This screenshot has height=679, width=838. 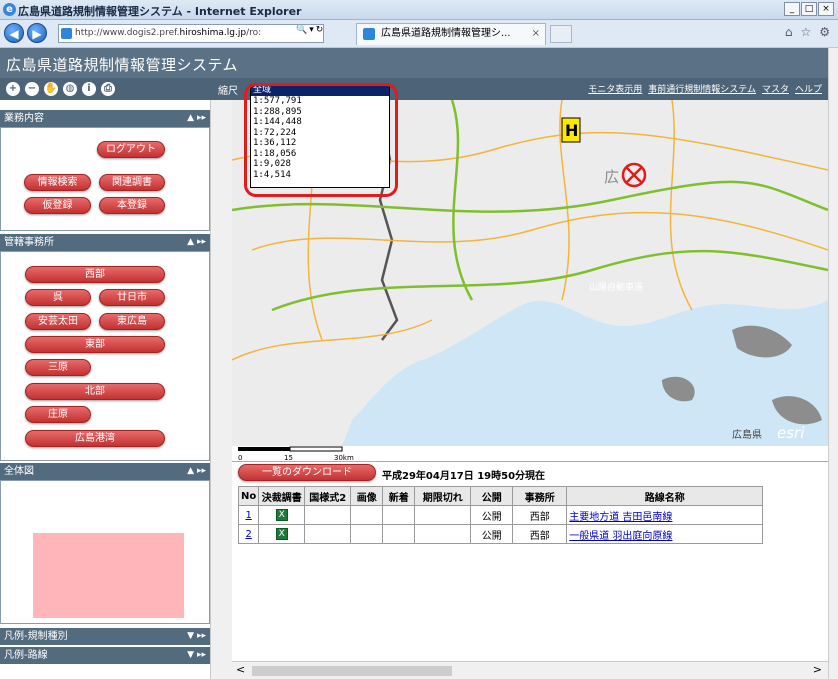 I want to click on info-icon: i, so click(x=89, y=89).